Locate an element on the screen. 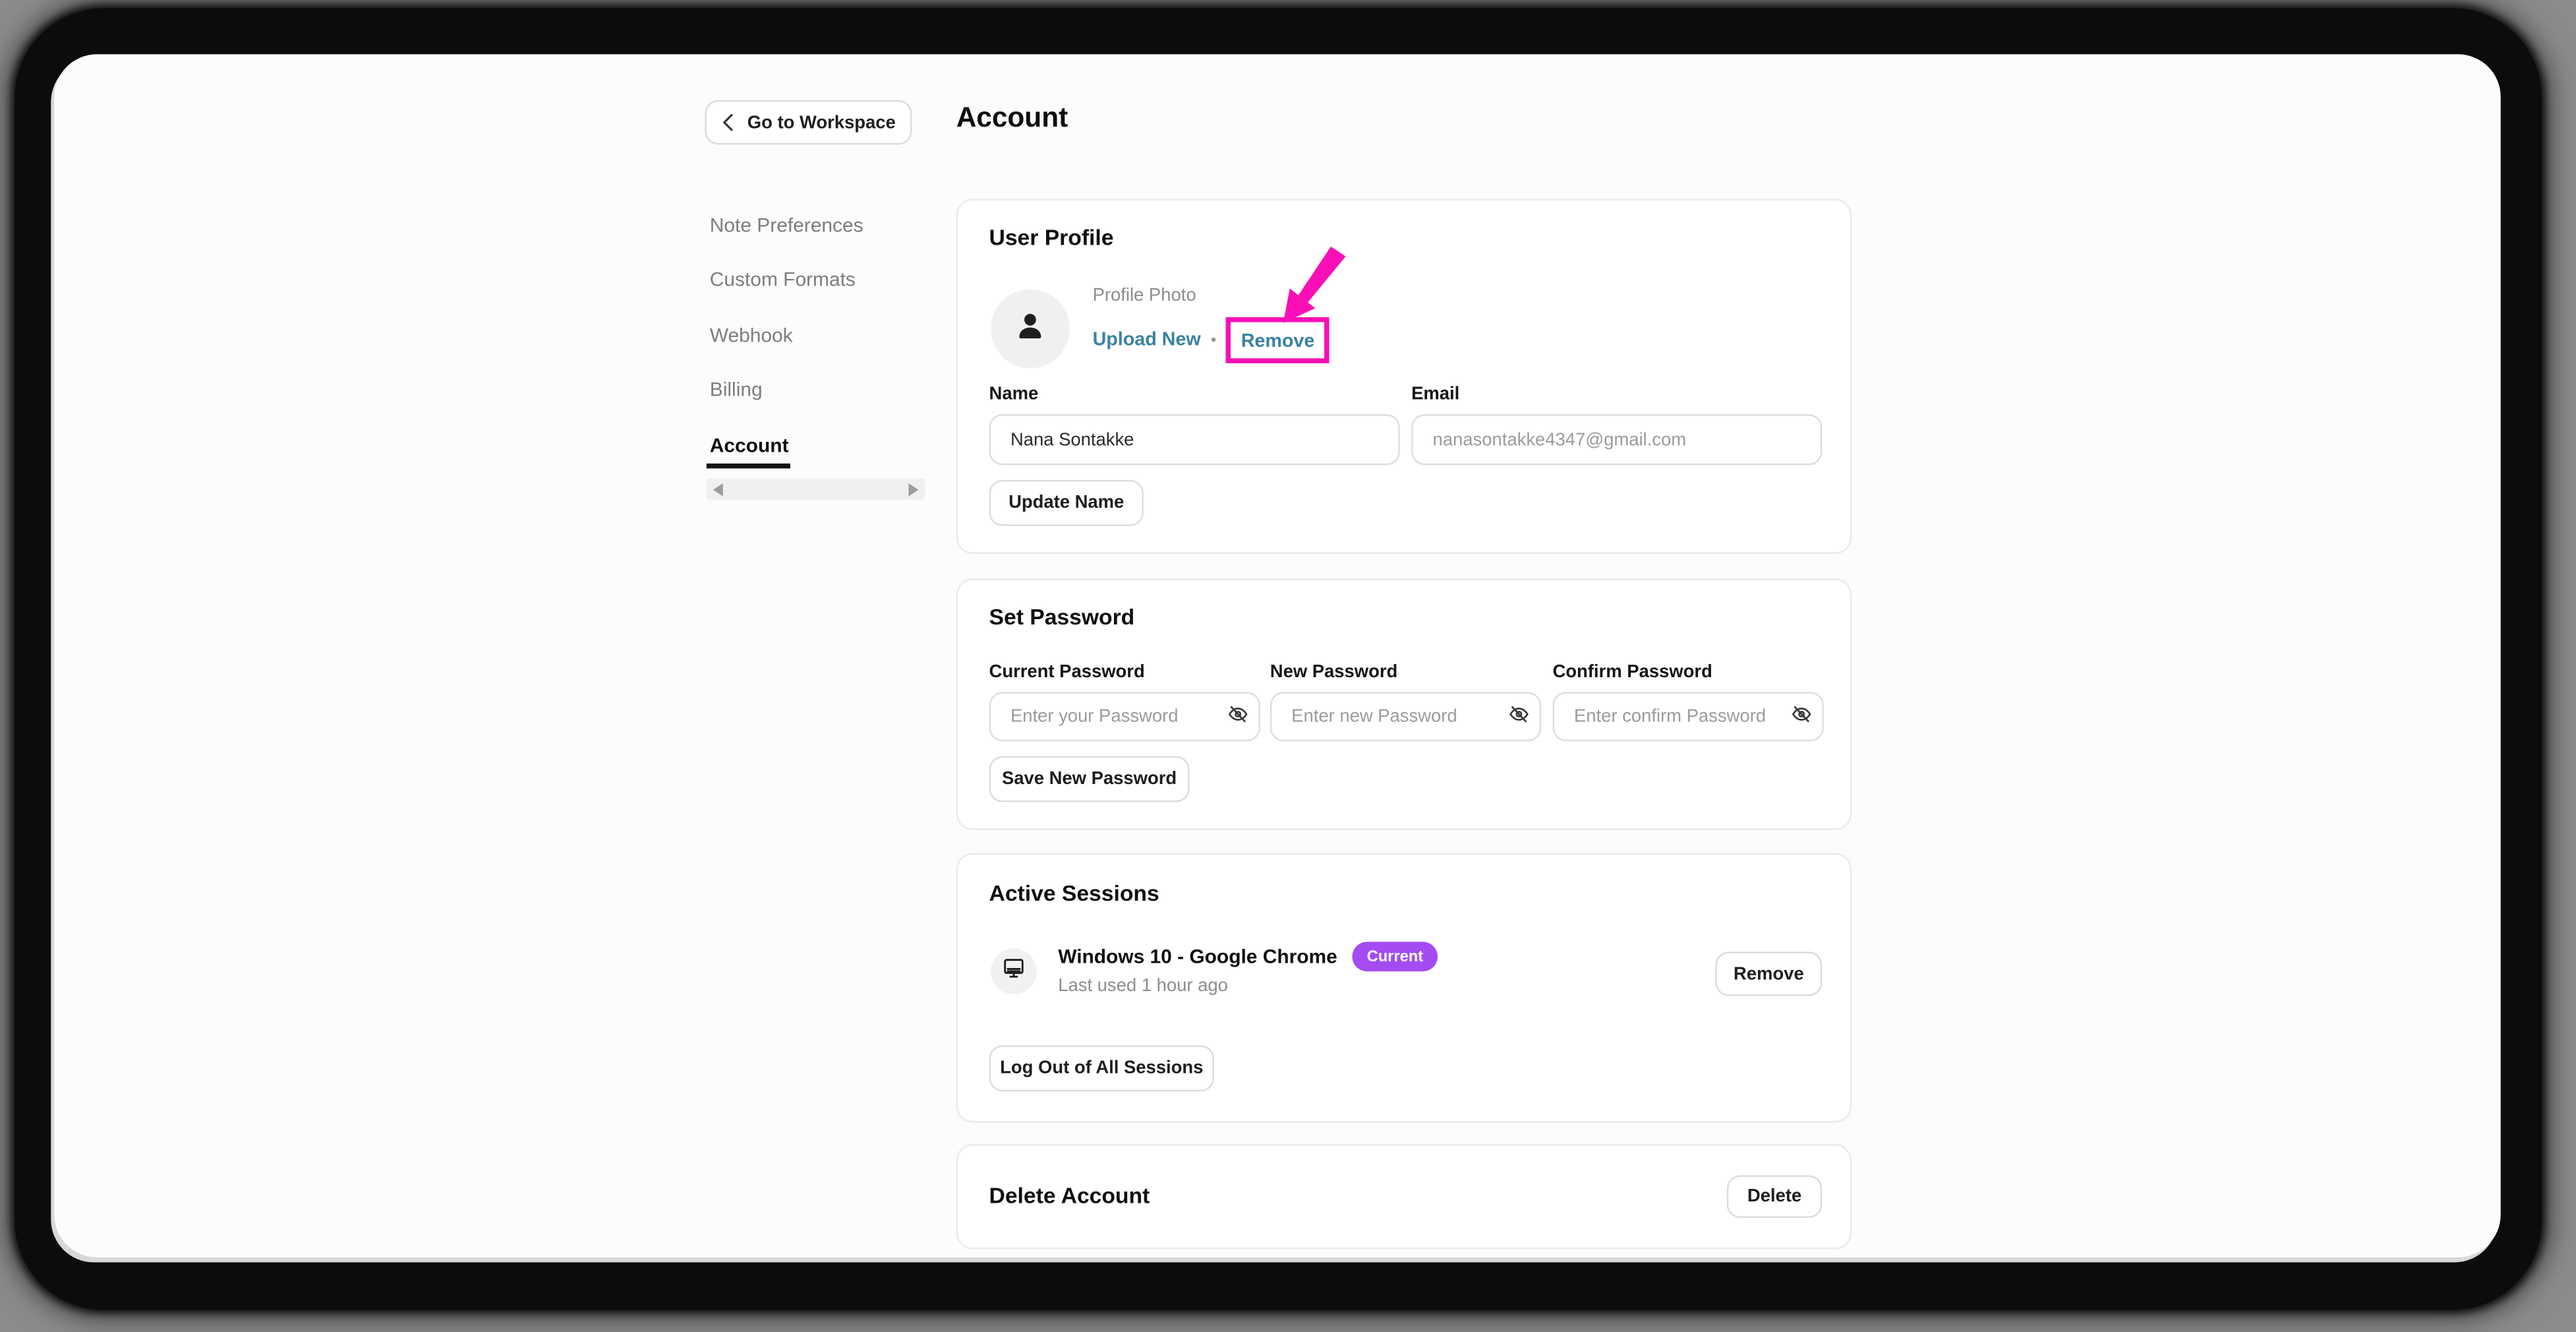 This screenshot has height=1332, width=2576. sidebar-item-account: Account is located at coordinates (749, 445).